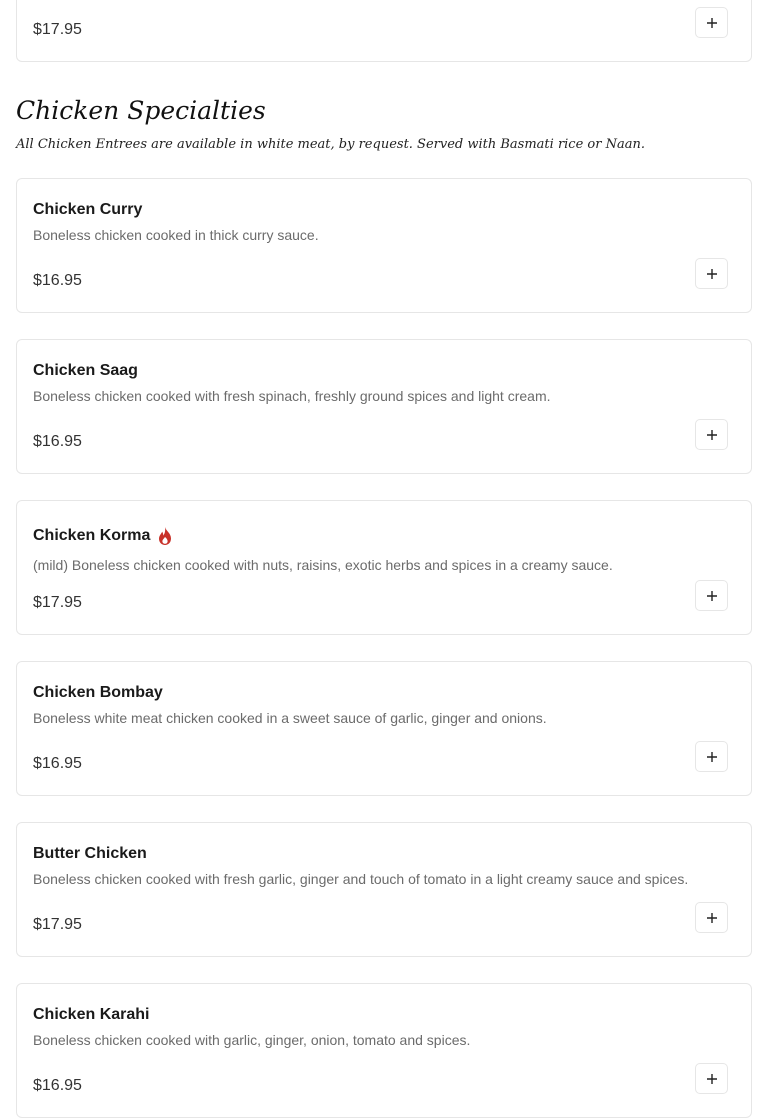 The image size is (770, 1118). I want to click on item-name: Chicken Saag, so click(85, 371).